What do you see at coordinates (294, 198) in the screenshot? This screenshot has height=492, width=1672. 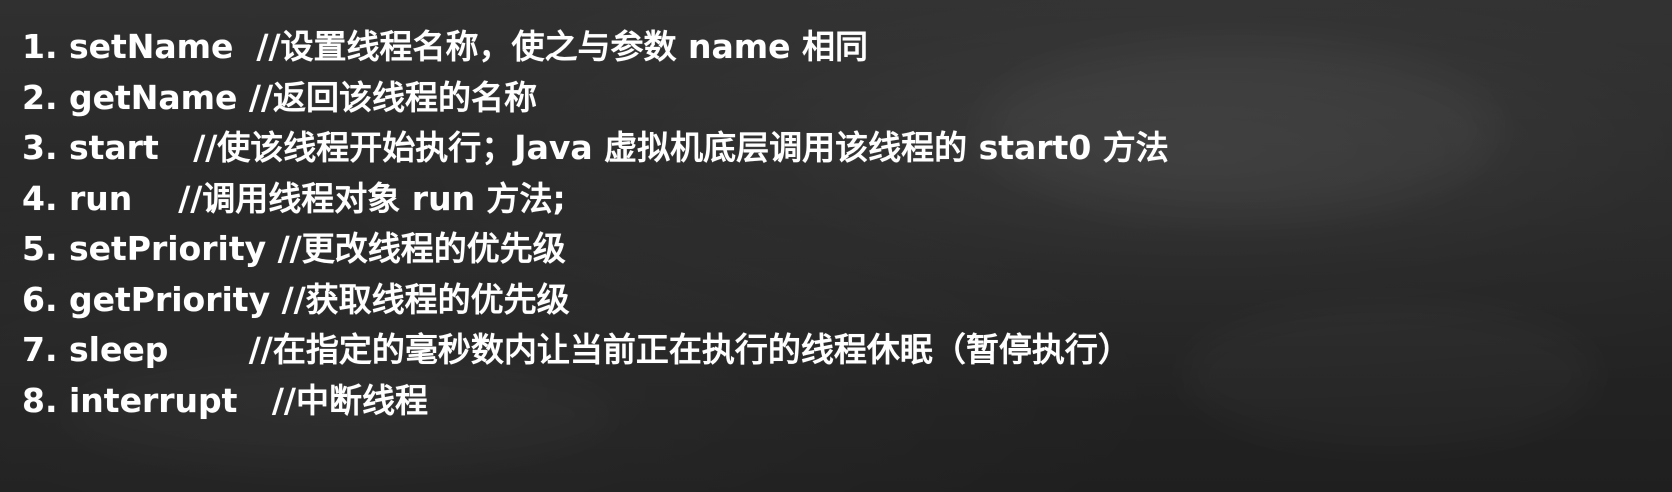 I see `method-line-run: 4. run //调用线程对象 run 方法;` at bounding box center [294, 198].